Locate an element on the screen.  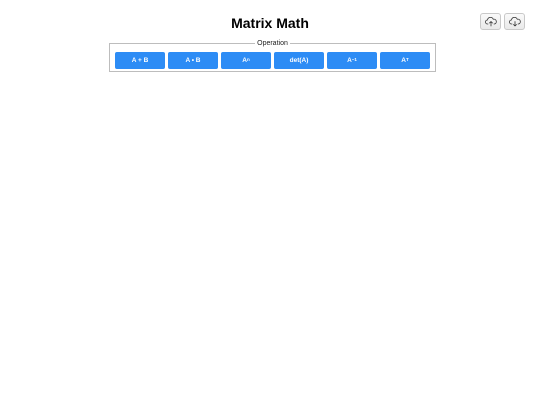
multiply-button: A • B is located at coordinates (193, 60).